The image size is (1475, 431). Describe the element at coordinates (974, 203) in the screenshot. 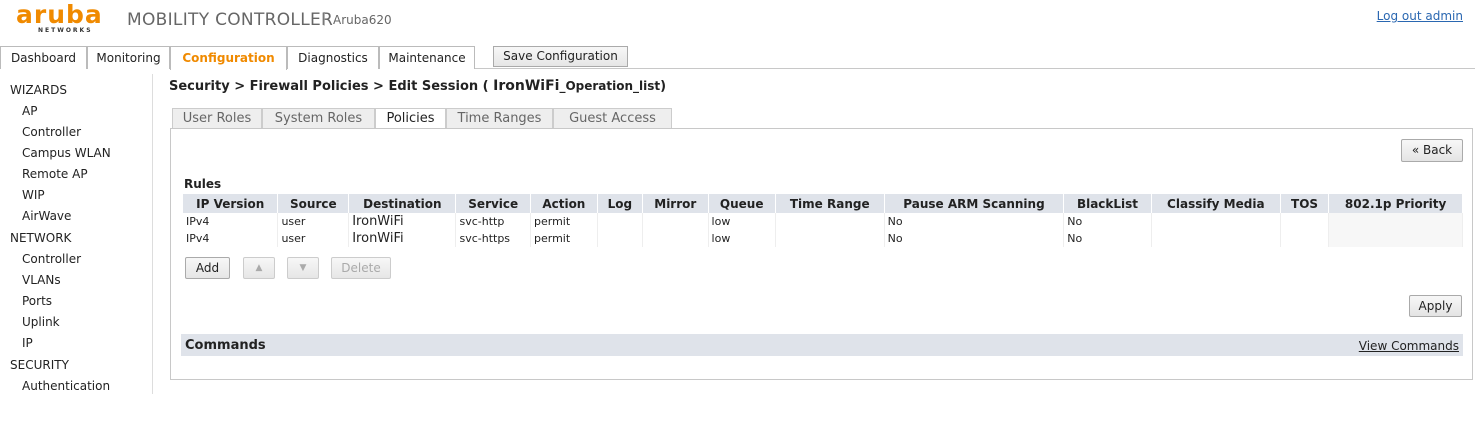

I see `col-pause-arm-scanning: Pause ARM Scanning` at that location.